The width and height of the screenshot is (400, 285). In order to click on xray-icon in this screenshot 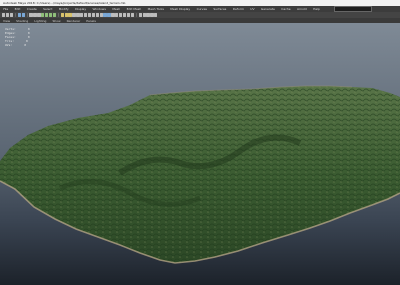, I will do `click(101, 15)`.